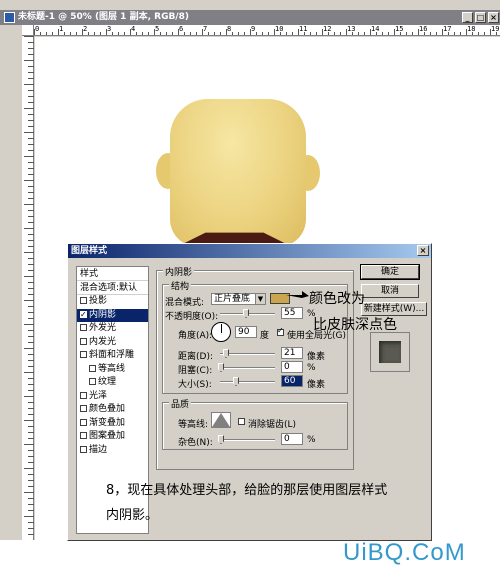  What do you see at coordinates (292, 439) in the screenshot?
I see `noise-input: 0` at bounding box center [292, 439].